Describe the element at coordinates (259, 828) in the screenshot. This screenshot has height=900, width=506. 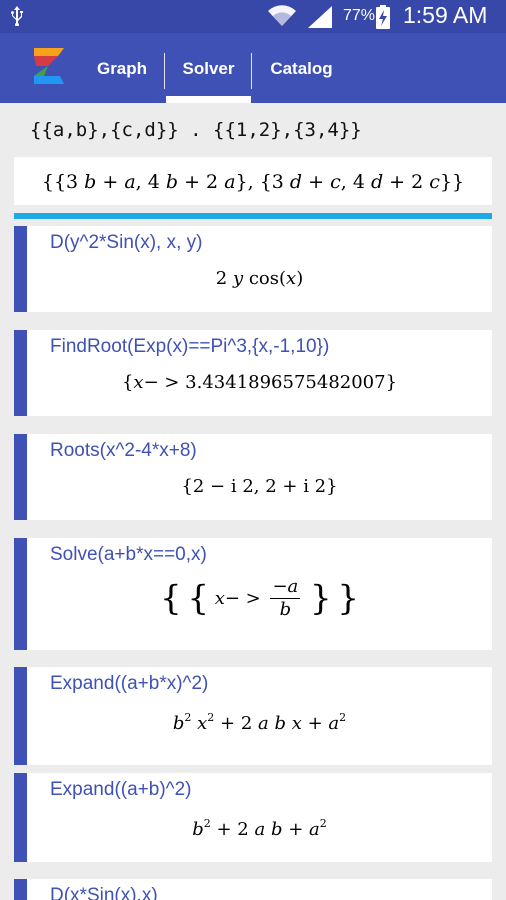
I see `history-result: b2 + 2 a b + a2` at that location.